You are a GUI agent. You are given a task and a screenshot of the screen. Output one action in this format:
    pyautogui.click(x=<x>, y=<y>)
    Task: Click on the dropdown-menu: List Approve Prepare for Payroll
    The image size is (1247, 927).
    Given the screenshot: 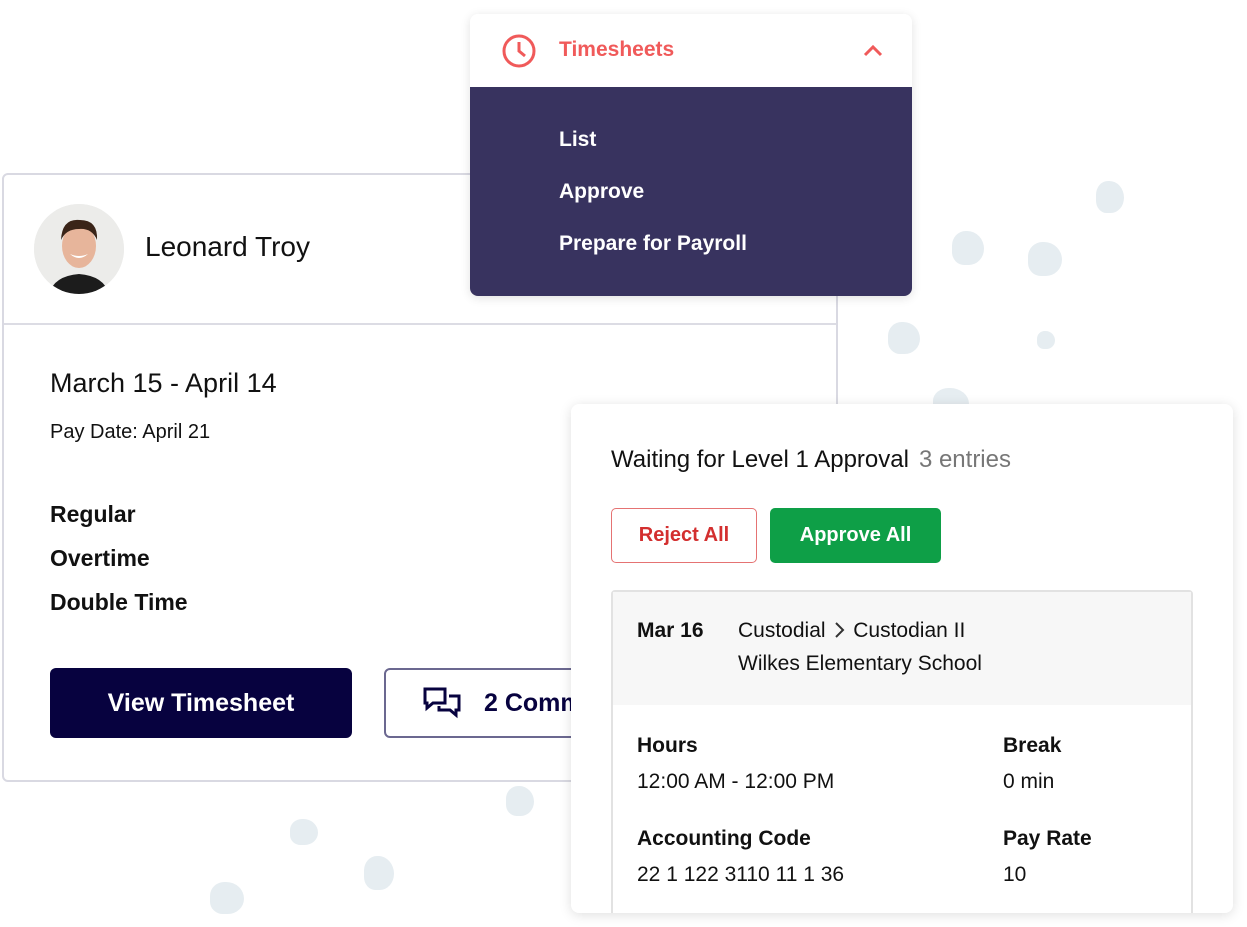 What is the action you would take?
    pyautogui.click(x=691, y=191)
    